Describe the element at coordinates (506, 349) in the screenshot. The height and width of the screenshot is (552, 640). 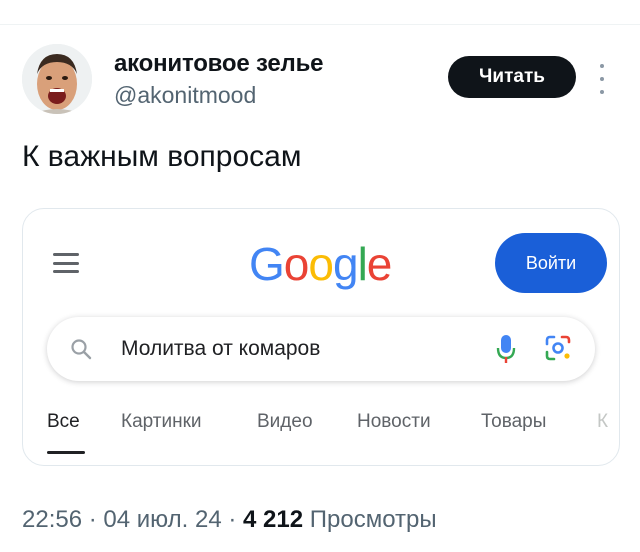
I see `microphone-icon` at that location.